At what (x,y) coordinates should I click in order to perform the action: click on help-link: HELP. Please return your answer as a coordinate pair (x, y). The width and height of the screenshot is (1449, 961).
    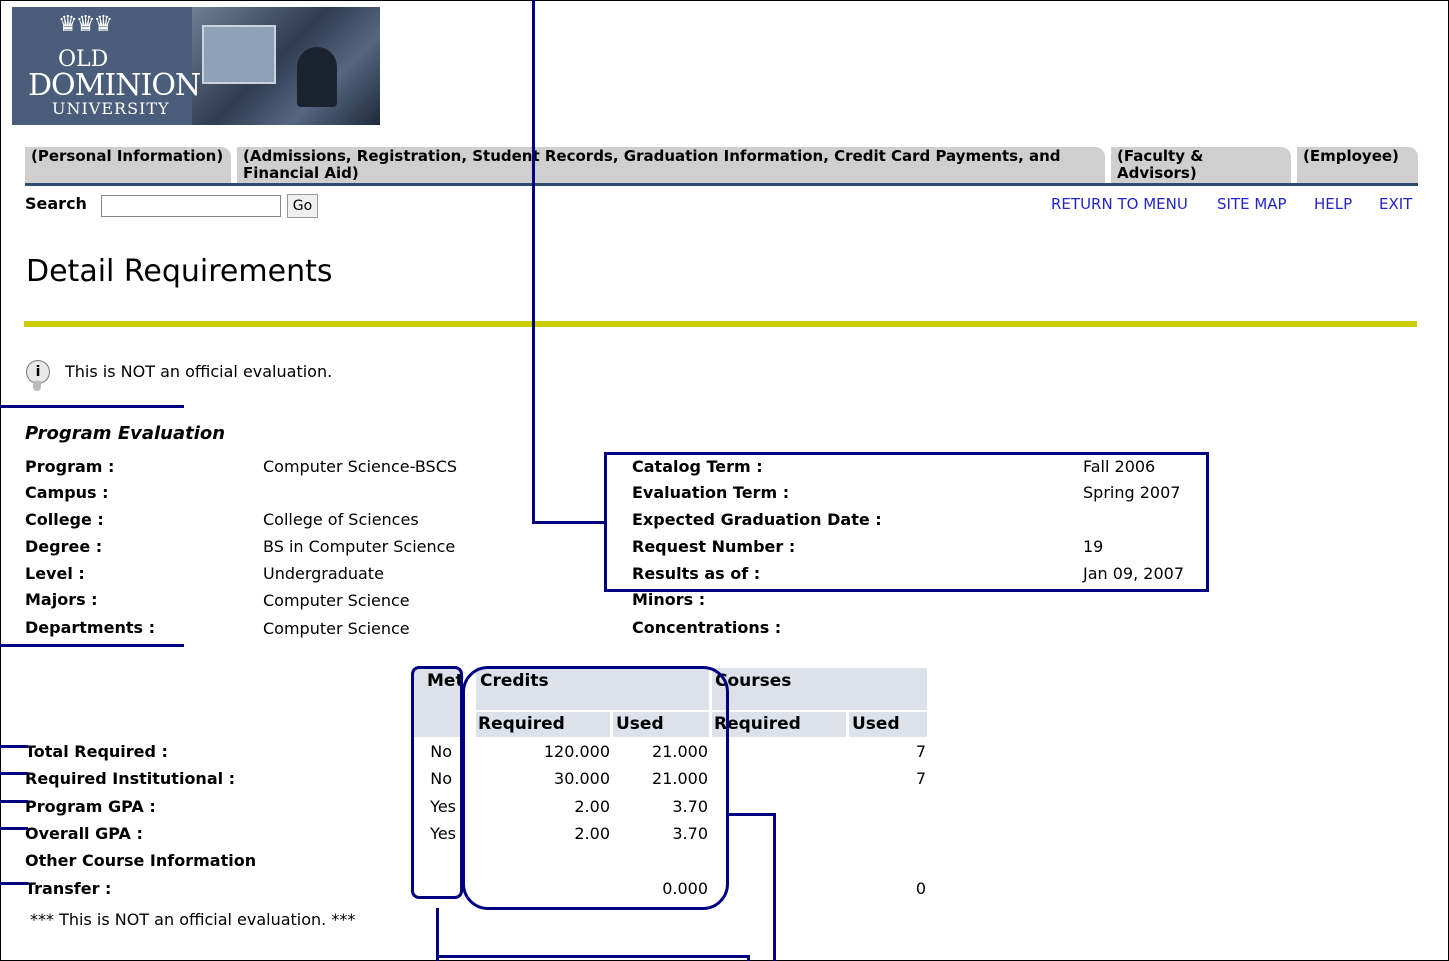
    Looking at the image, I should click on (1333, 204).